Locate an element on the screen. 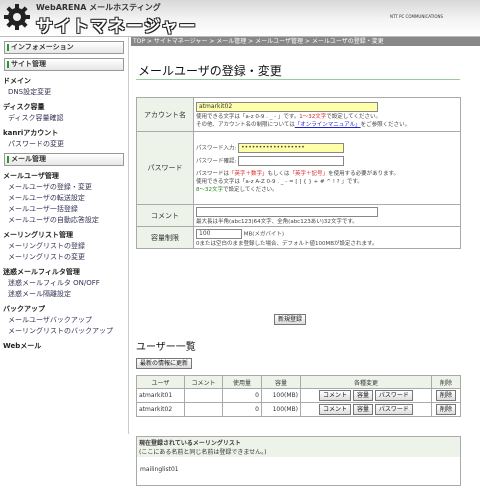  quota-unit: MB(メガバイト) is located at coordinates (264, 234).